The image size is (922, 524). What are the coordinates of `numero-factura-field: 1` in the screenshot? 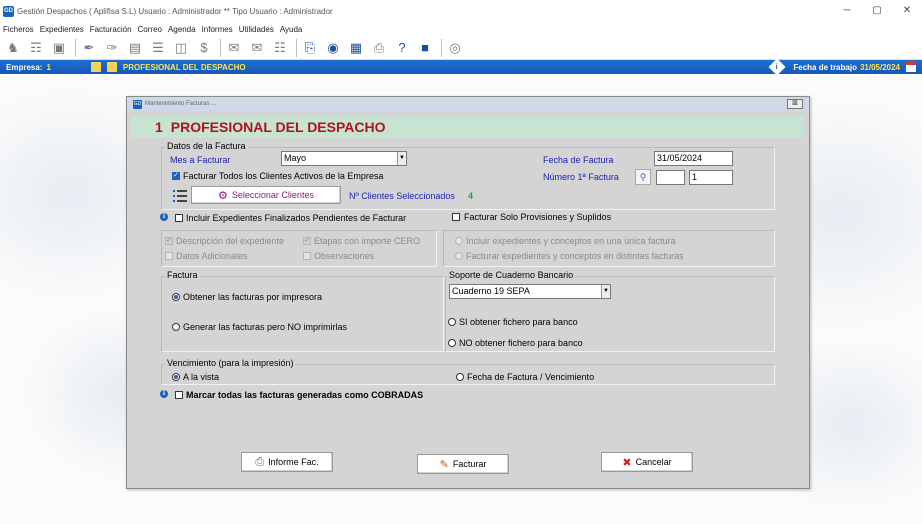 It's located at (711, 177).